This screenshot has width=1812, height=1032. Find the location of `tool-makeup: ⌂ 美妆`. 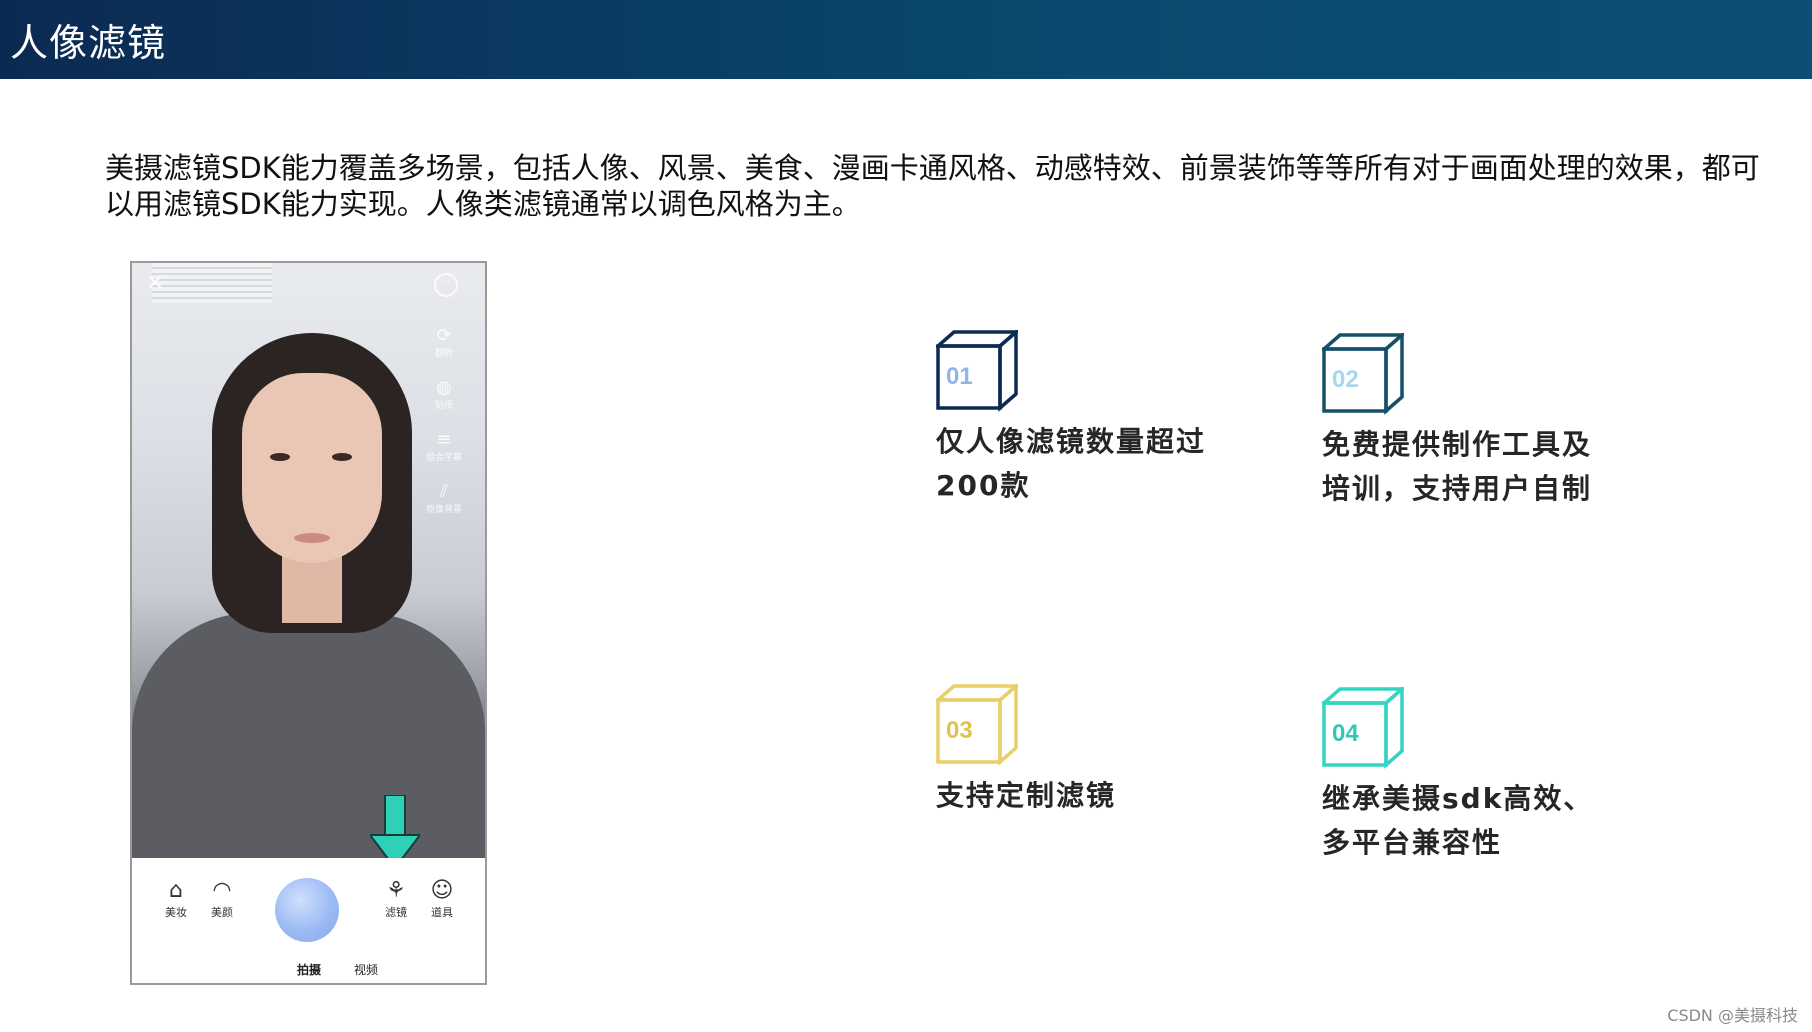

tool-makeup: ⌂ 美妆 is located at coordinates (176, 899).